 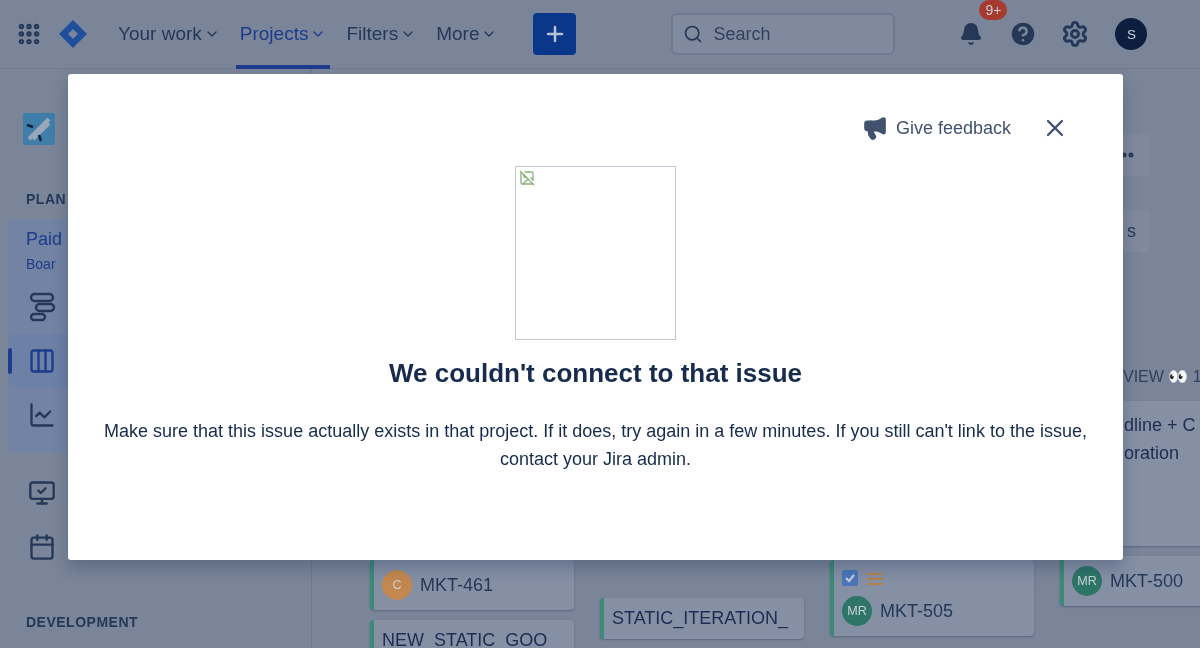 What do you see at coordinates (595, 445) in the screenshot?
I see `dialog-message: Make sure that this issue actually exists in that project. If it does, try again in a few minutes. If you still can't link to the issue, contact your Jira admin.` at bounding box center [595, 445].